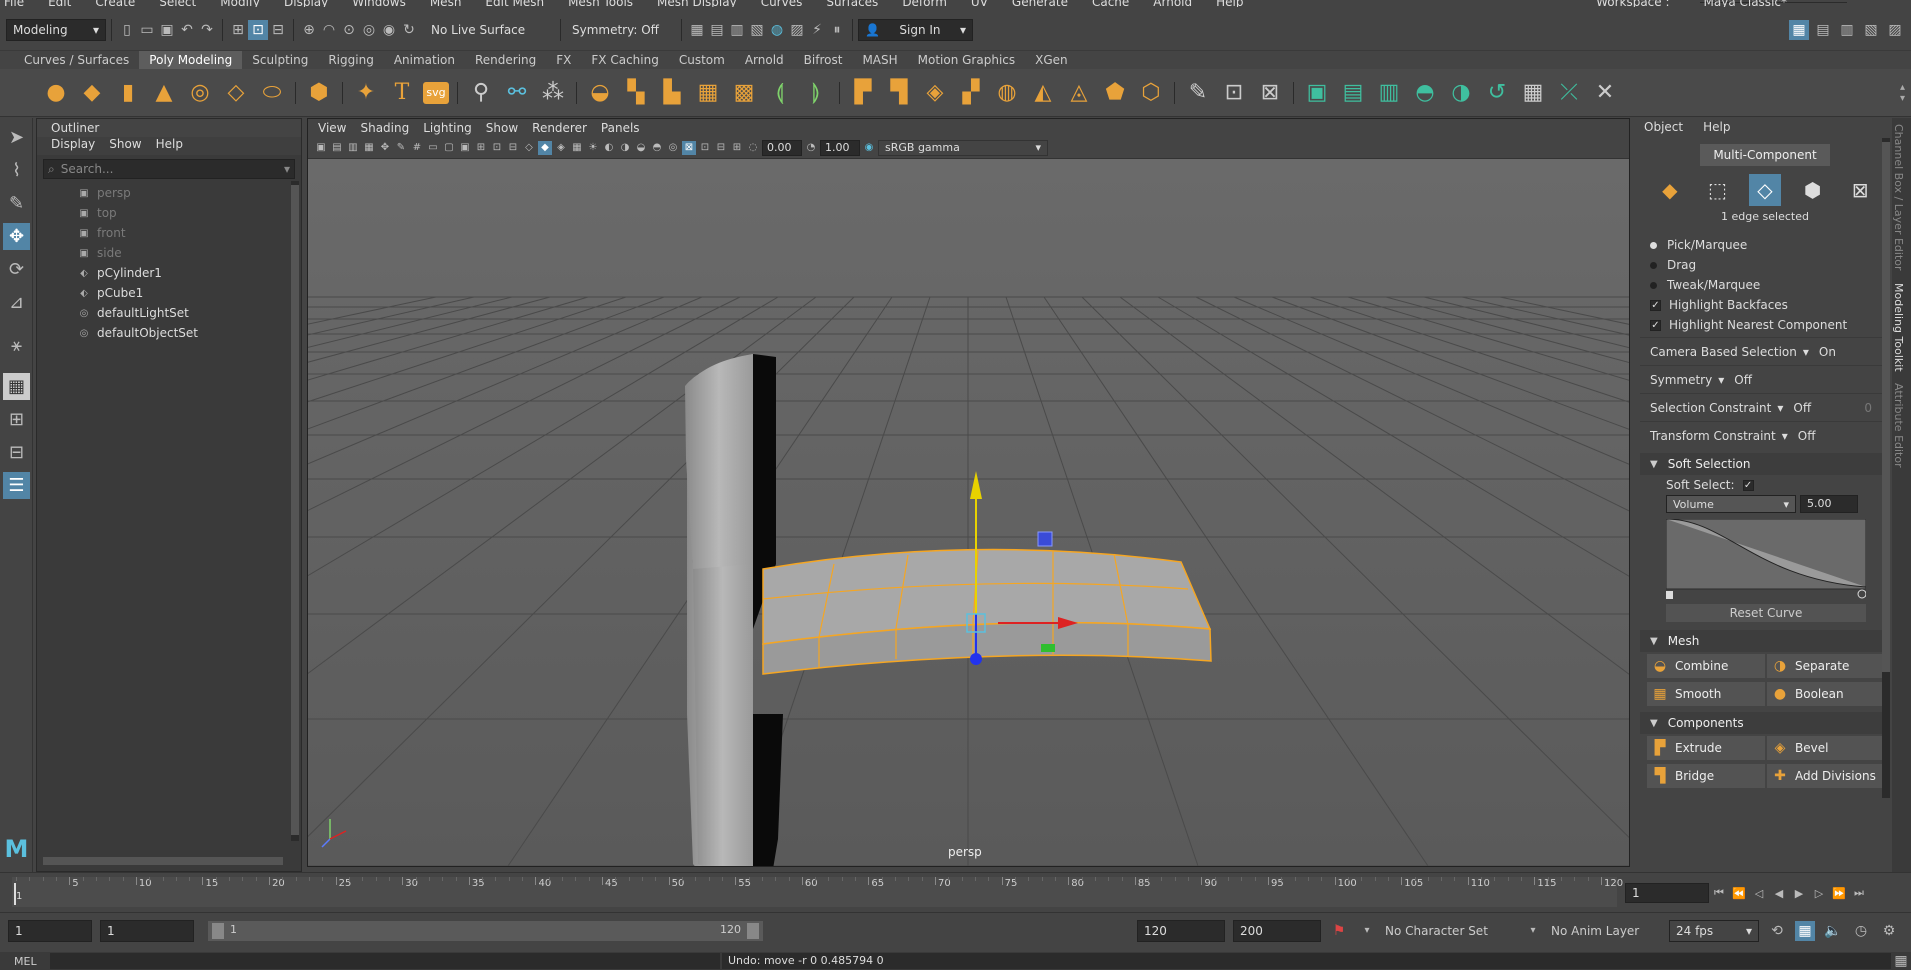 The width and height of the screenshot is (1911, 970). What do you see at coordinates (309, 30) in the screenshot?
I see `snap-grid-icon: ⊕` at bounding box center [309, 30].